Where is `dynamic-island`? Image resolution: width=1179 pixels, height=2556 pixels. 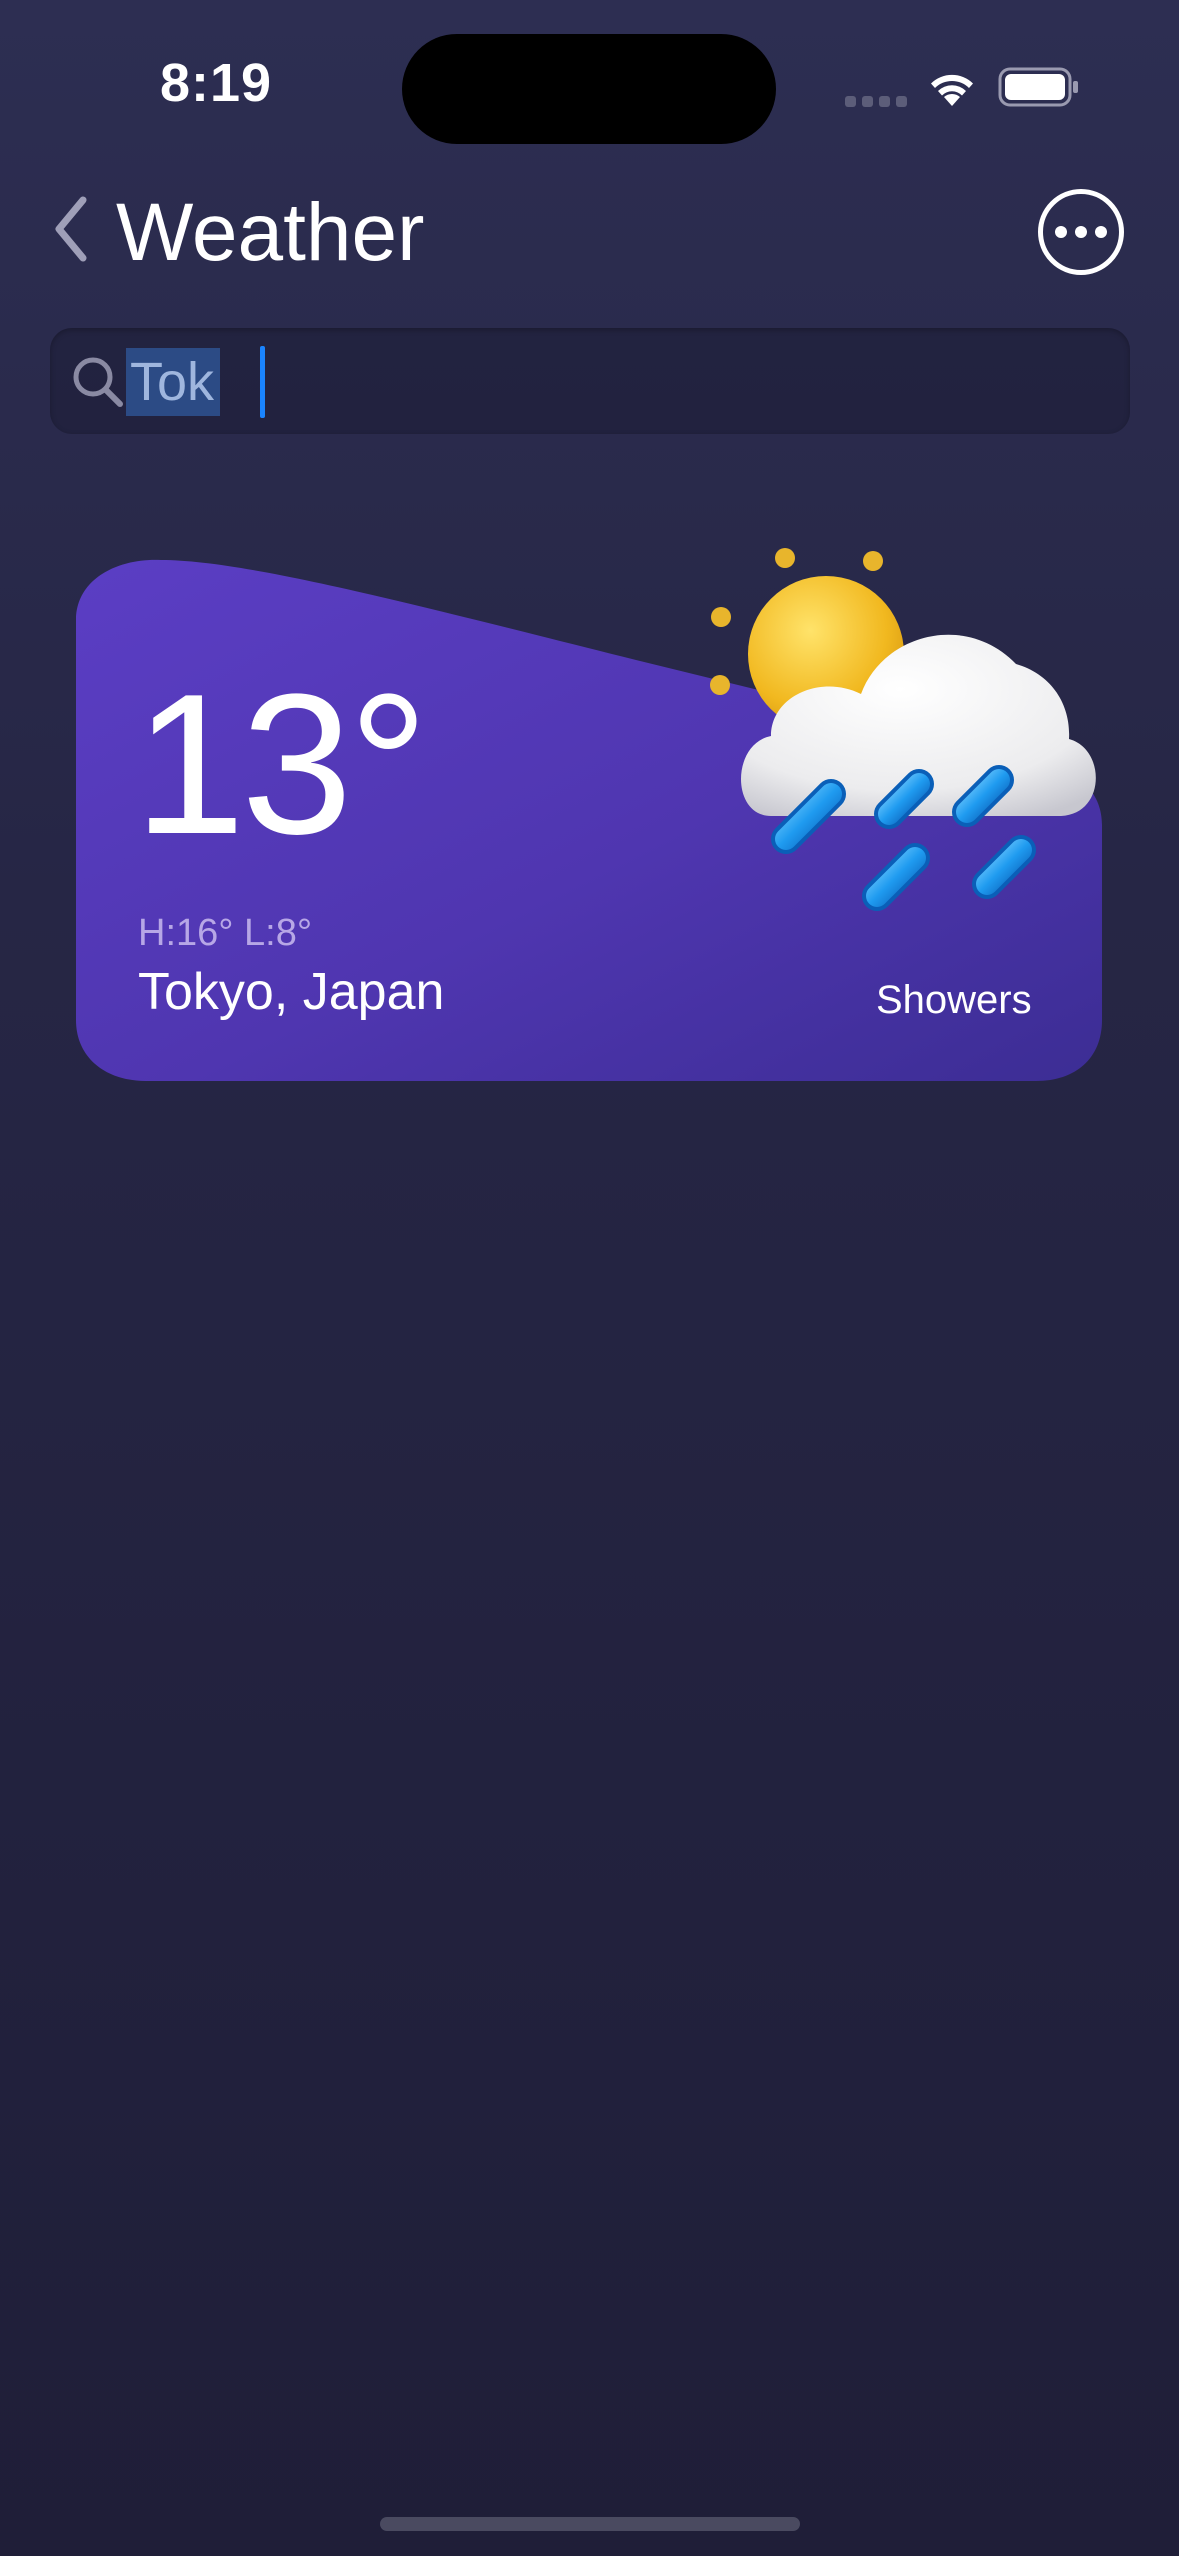
dynamic-island is located at coordinates (589, 89).